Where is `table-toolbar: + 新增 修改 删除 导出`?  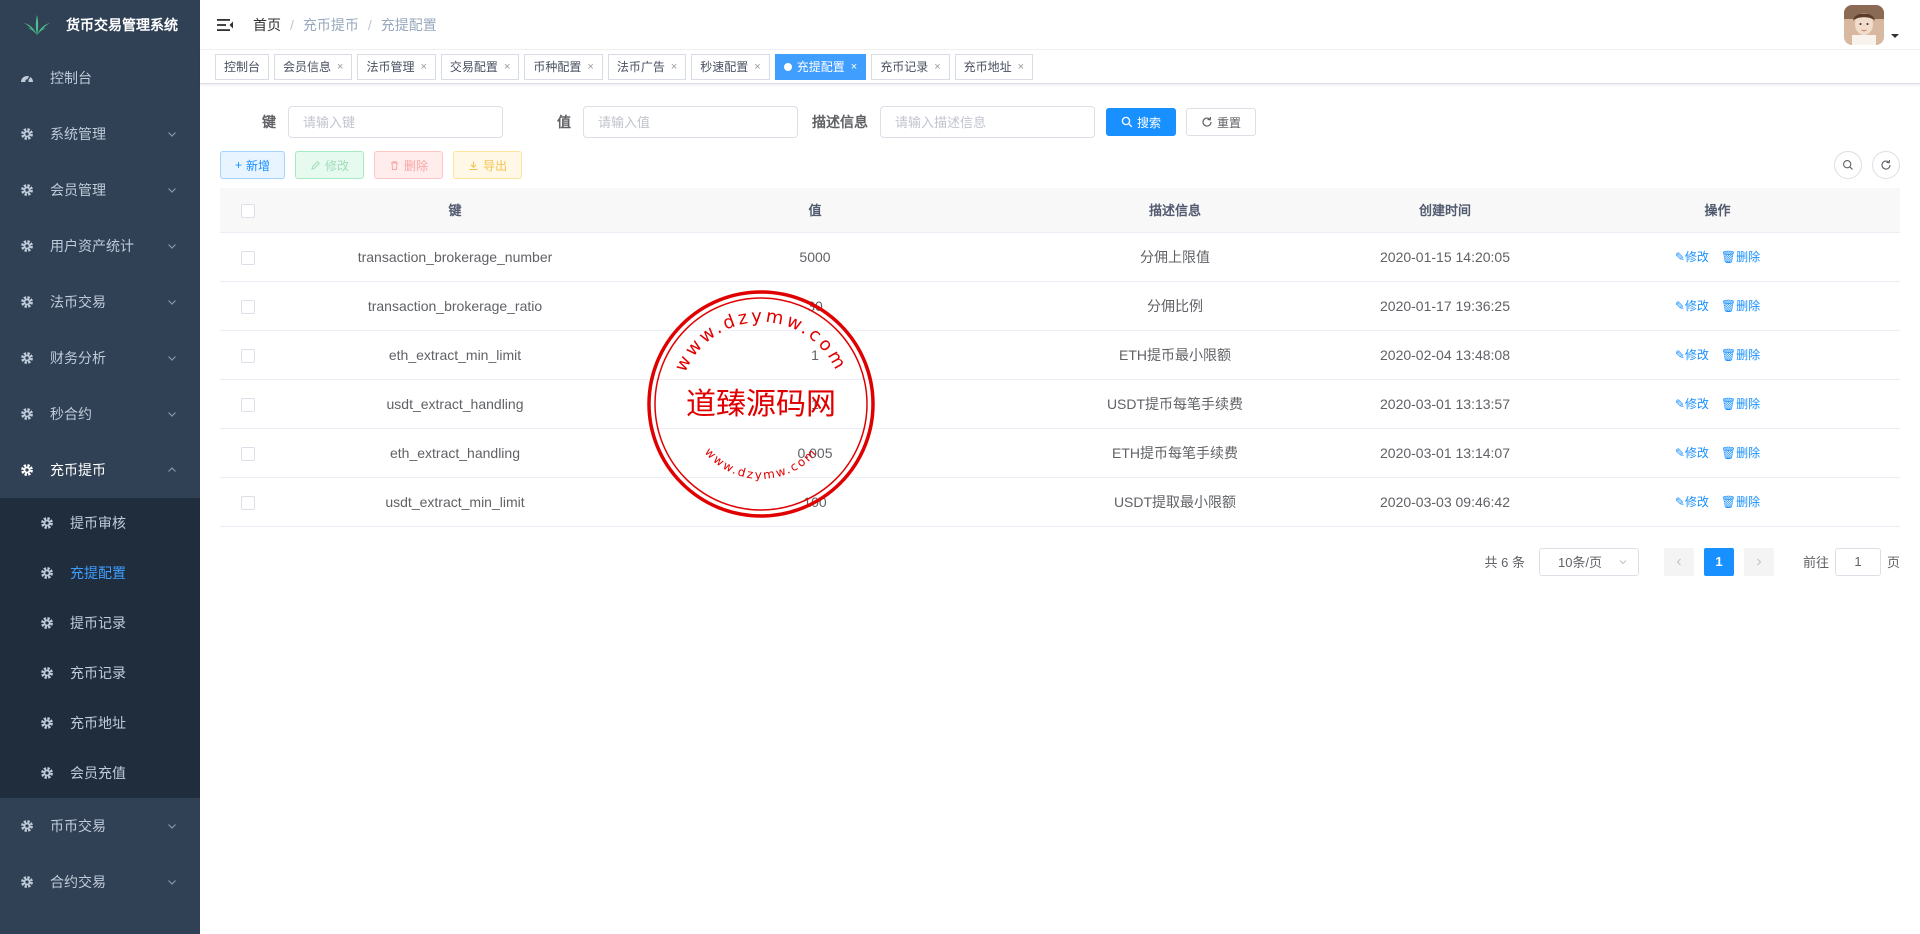 table-toolbar: + 新增 修改 删除 导出 is located at coordinates (1060, 165).